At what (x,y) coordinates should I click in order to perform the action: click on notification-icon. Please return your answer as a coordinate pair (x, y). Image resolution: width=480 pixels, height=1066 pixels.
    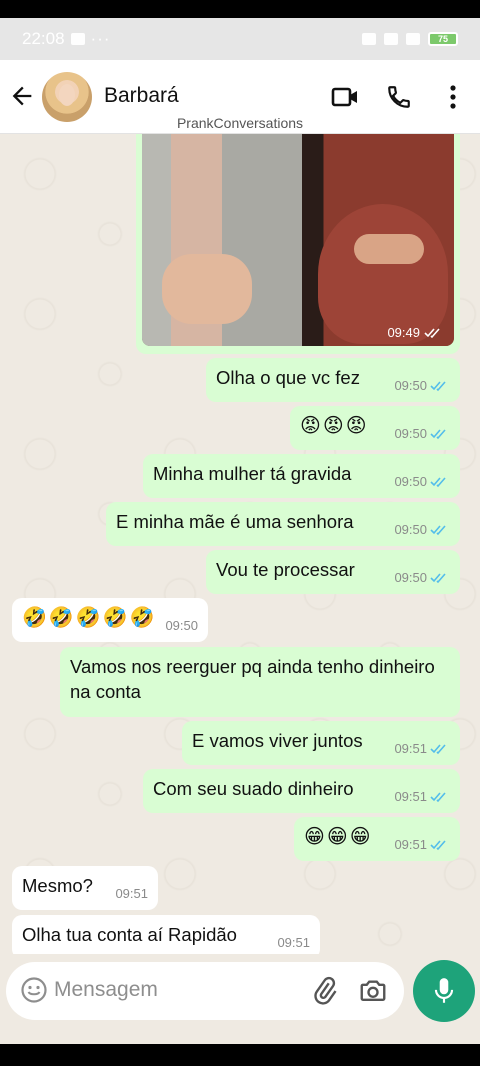
    Looking at the image, I should click on (77, 39).